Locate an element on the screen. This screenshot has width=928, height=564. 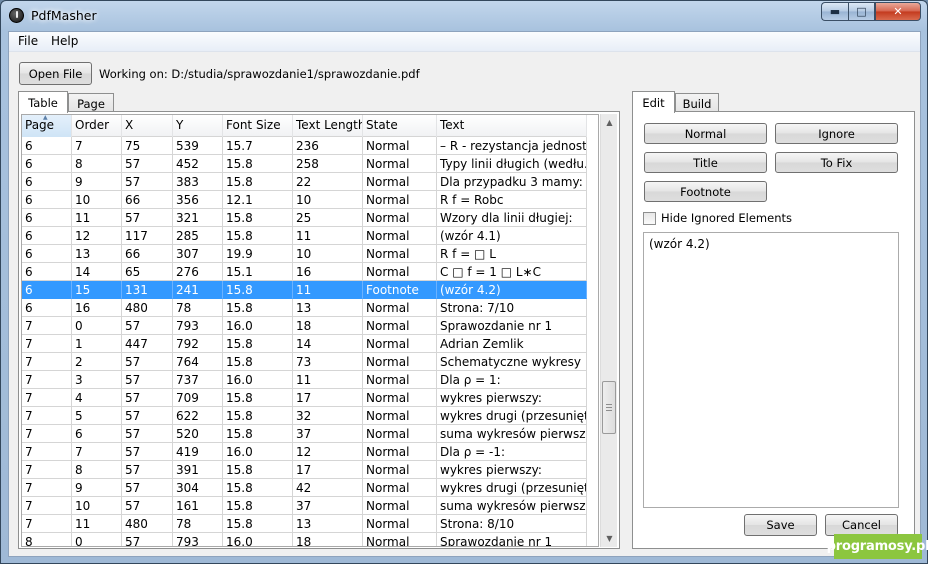
table-cell: 447 is located at coordinates (147, 344).